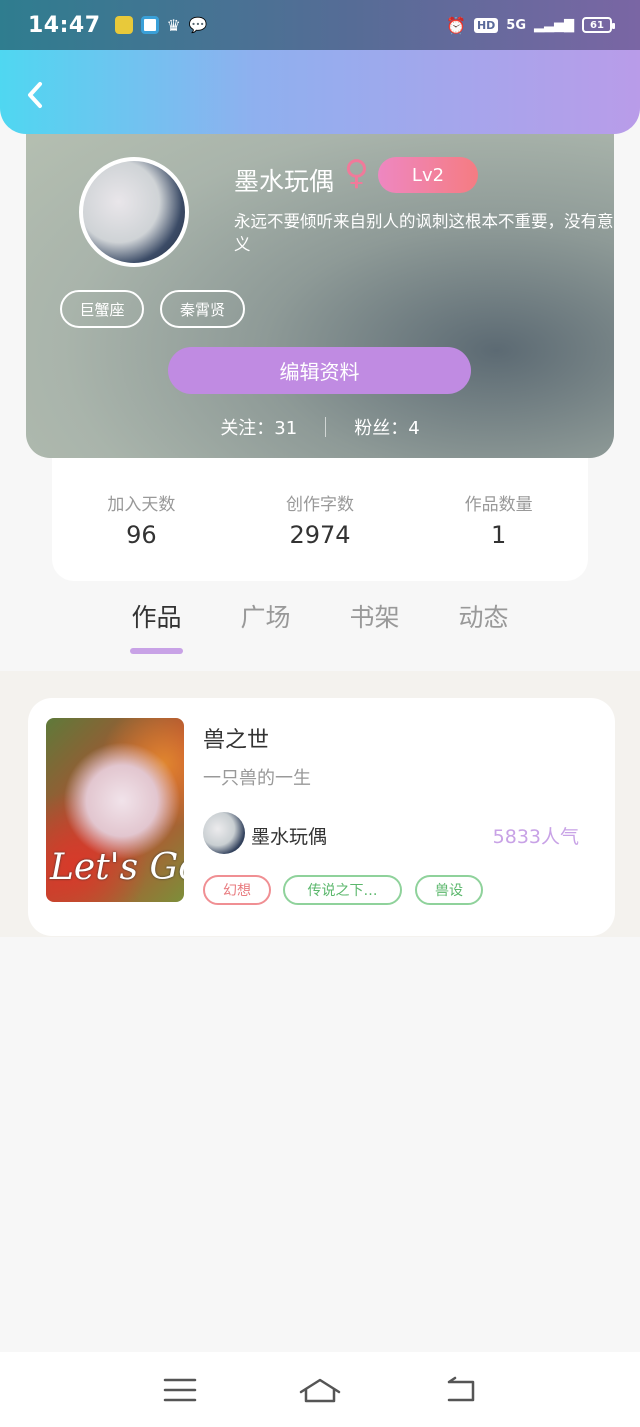 The height and width of the screenshot is (1427, 640). I want to click on signal-icon: ▂▃▅▇, so click(554, 25).